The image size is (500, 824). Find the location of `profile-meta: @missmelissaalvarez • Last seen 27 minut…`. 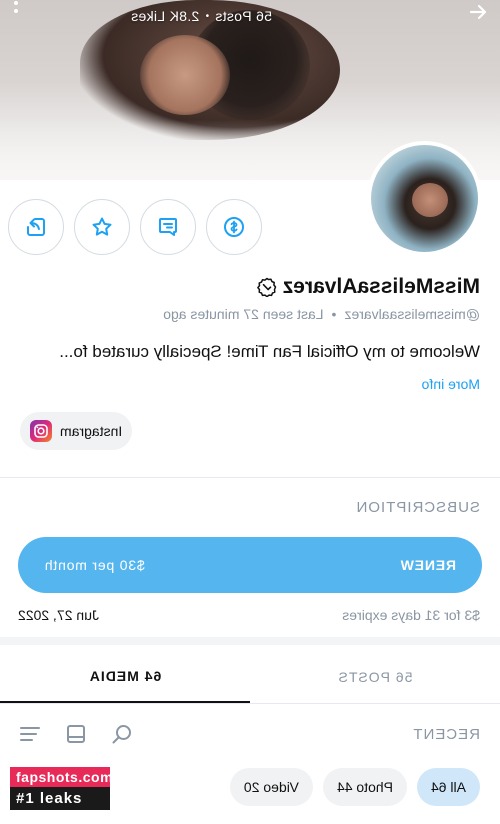

profile-meta: @missmelissaalvarez • Last seen 27 minut… is located at coordinates (321, 314).